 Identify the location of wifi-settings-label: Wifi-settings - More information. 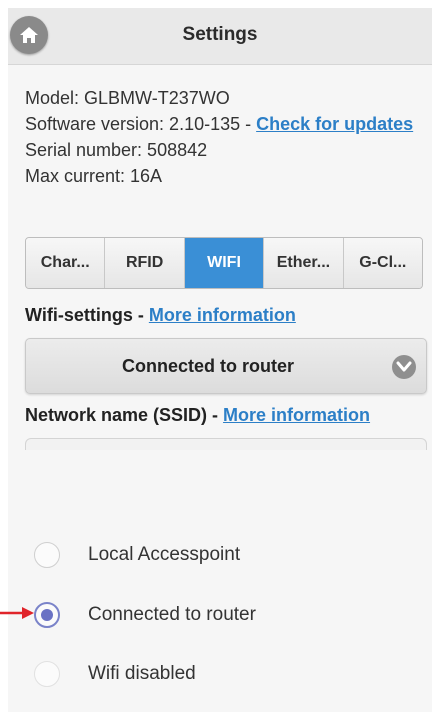
(160, 315).